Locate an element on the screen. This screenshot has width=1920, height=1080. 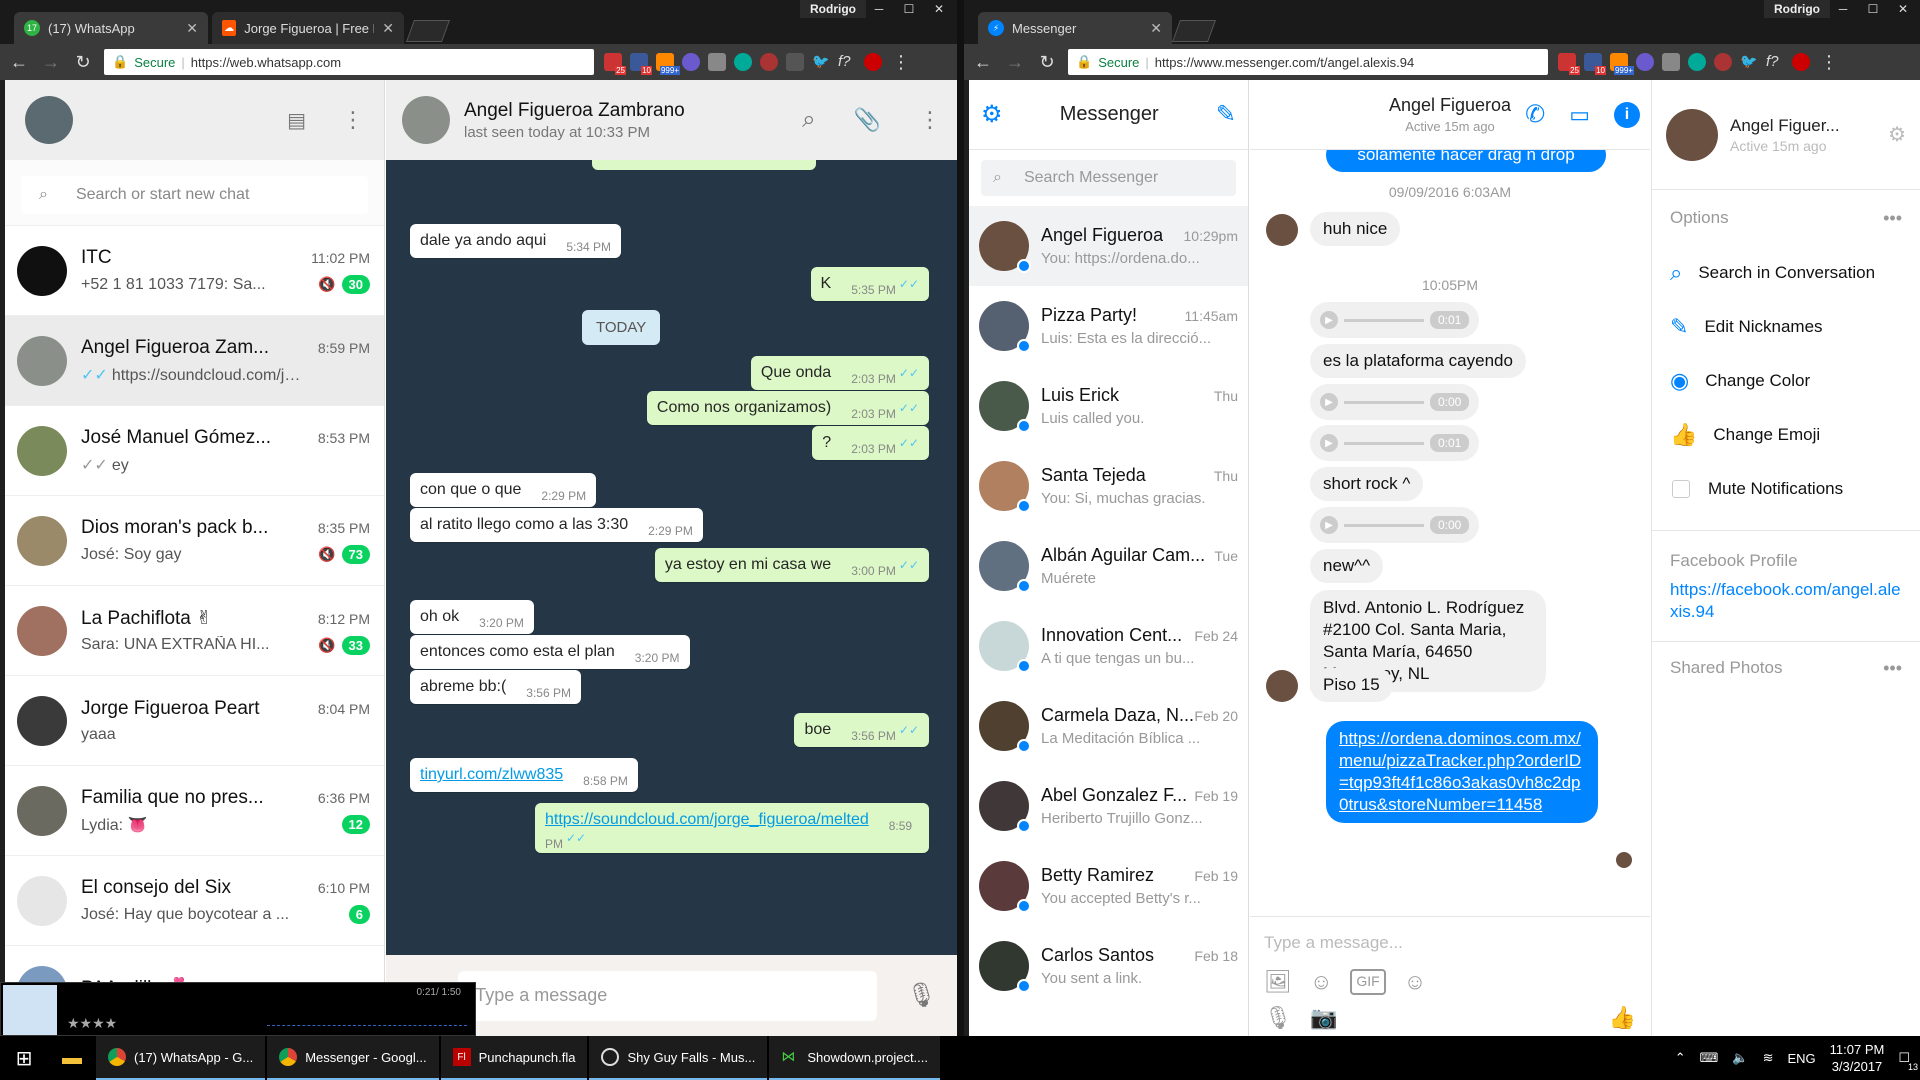
microphone-icon: 🎙 is located at coordinates (1278, 1018).